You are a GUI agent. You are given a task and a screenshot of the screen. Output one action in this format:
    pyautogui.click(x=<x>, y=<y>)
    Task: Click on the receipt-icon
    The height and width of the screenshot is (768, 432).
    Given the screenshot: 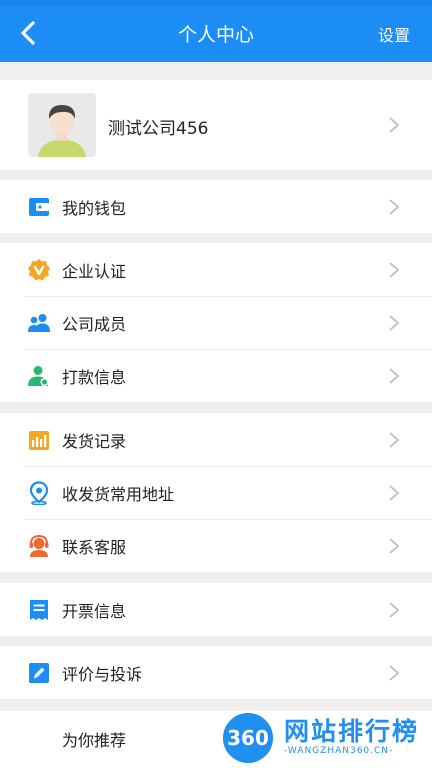 What is the action you would take?
    pyautogui.click(x=39, y=610)
    